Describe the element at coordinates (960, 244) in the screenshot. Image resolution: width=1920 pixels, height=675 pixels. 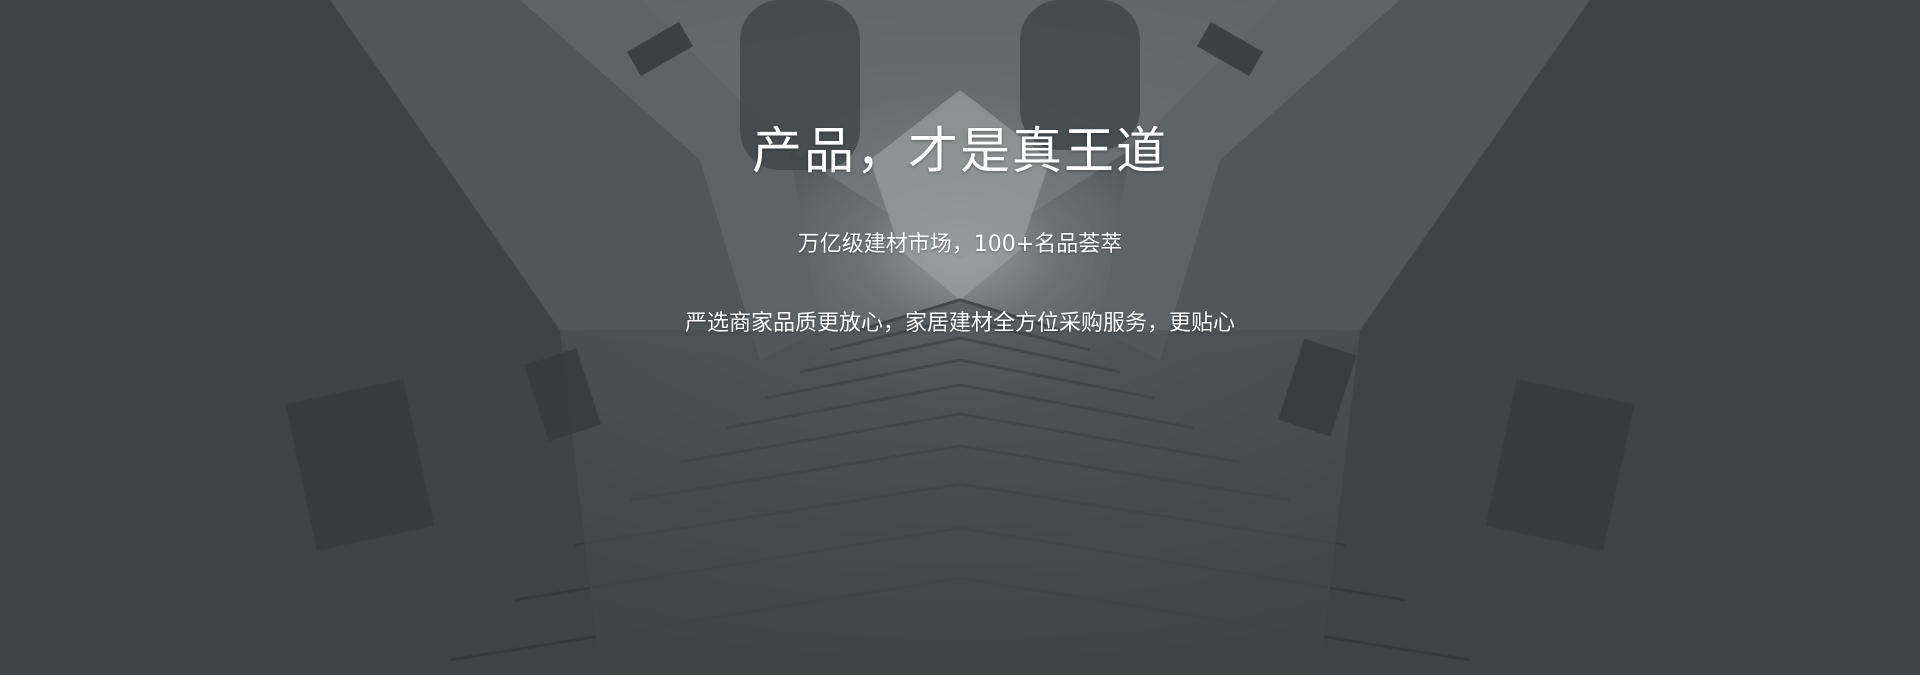
I see `hero-subtitle: 万亿级建材市场，100+名品荟萃` at that location.